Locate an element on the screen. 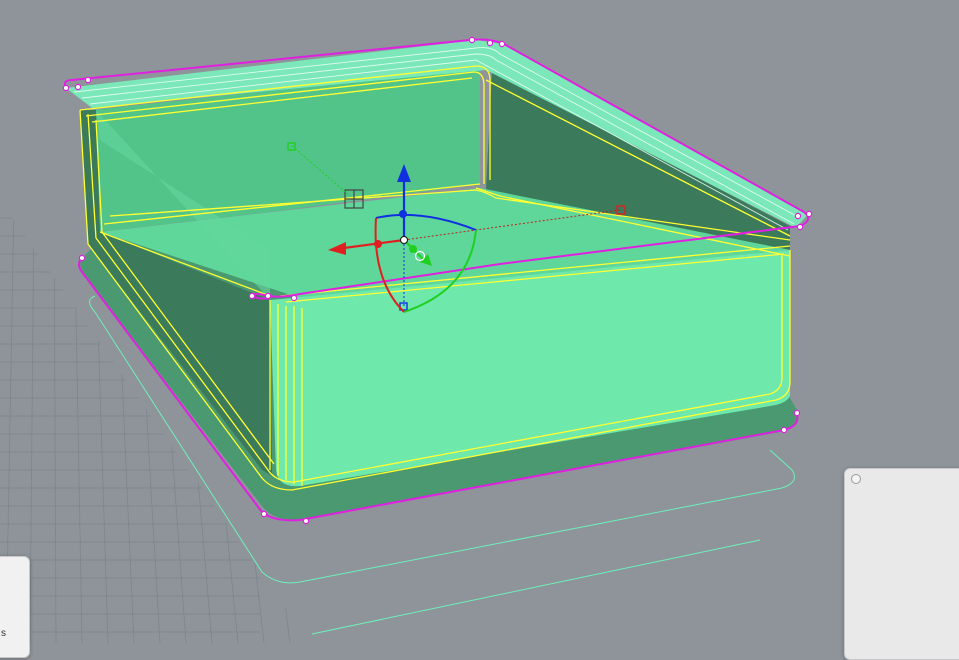 This screenshot has width=959, height=660. panel-close-icon is located at coordinates (856, 479).